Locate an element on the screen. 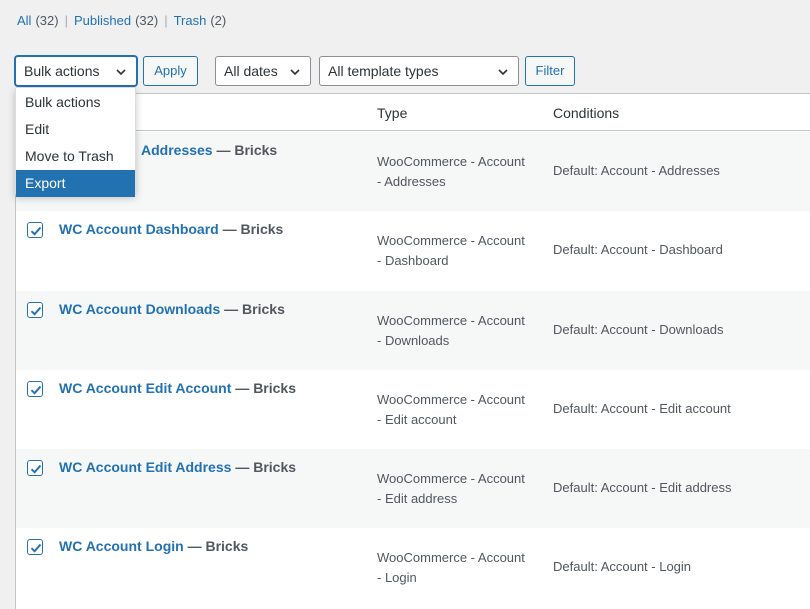  row-type: WooCommerce - Account - Dashboard is located at coordinates (451, 250).